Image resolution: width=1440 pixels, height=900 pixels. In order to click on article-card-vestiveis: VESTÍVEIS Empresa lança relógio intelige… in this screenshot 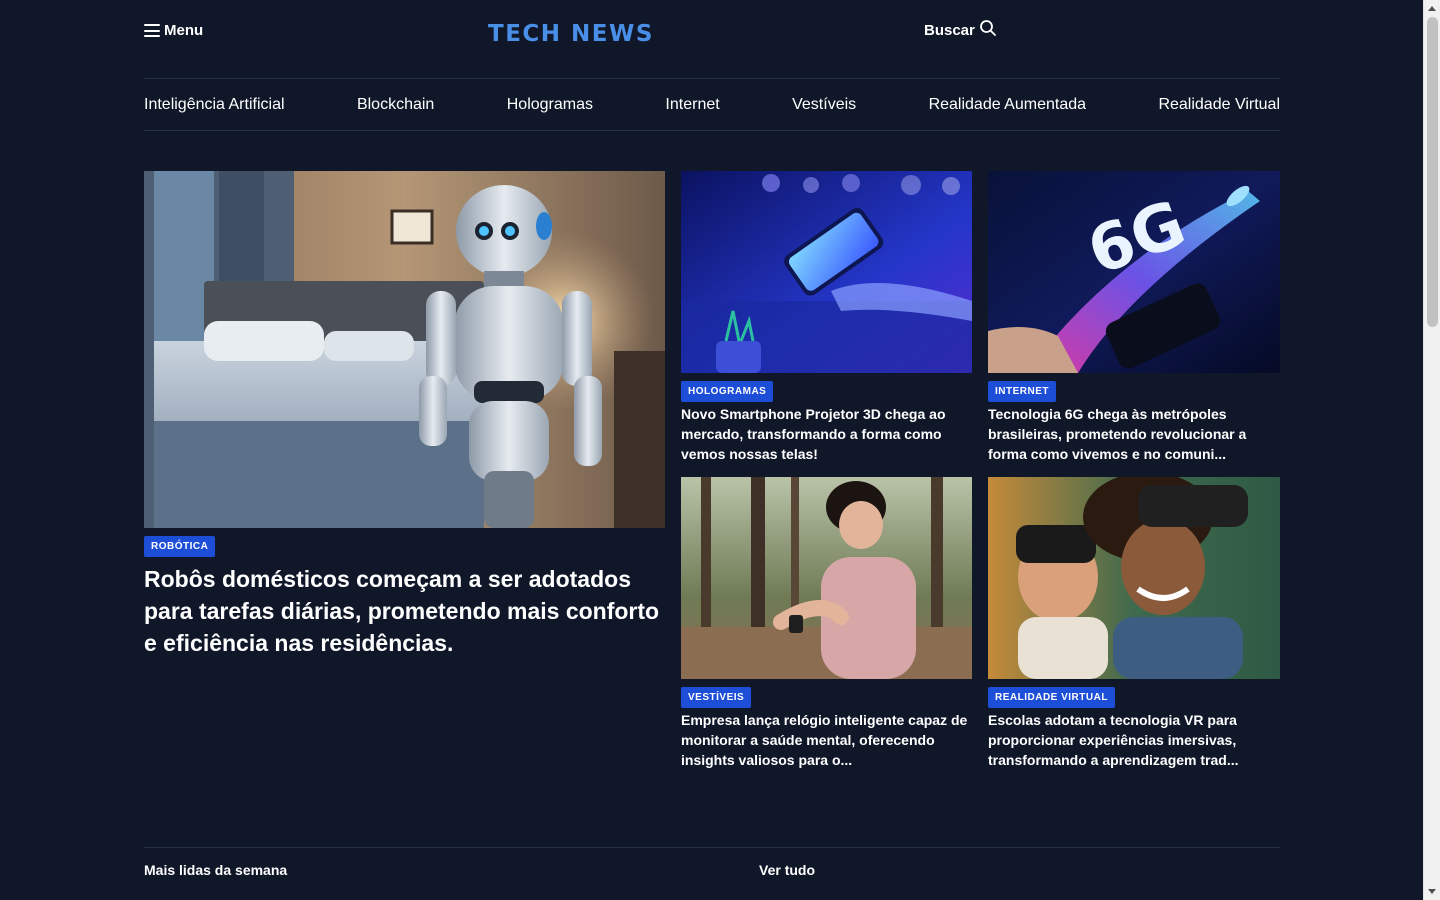, I will do `click(826, 623)`.